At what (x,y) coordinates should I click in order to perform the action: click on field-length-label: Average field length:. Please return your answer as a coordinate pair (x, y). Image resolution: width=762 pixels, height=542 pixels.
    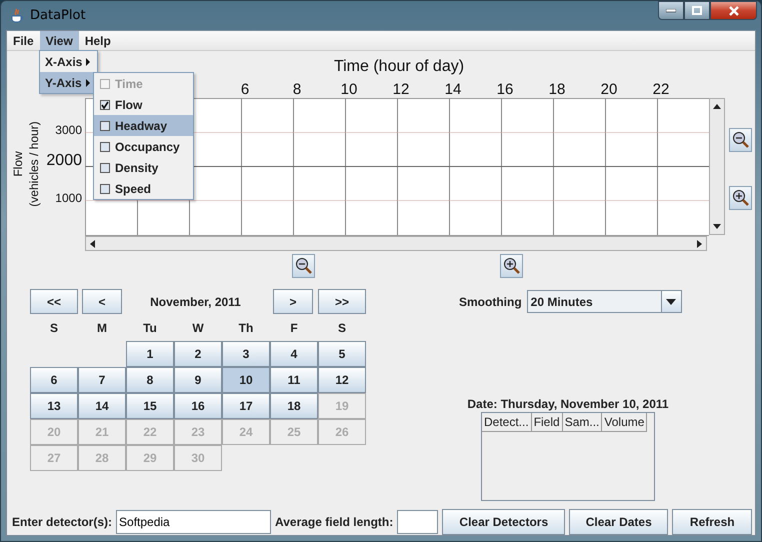
    Looking at the image, I should click on (334, 522).